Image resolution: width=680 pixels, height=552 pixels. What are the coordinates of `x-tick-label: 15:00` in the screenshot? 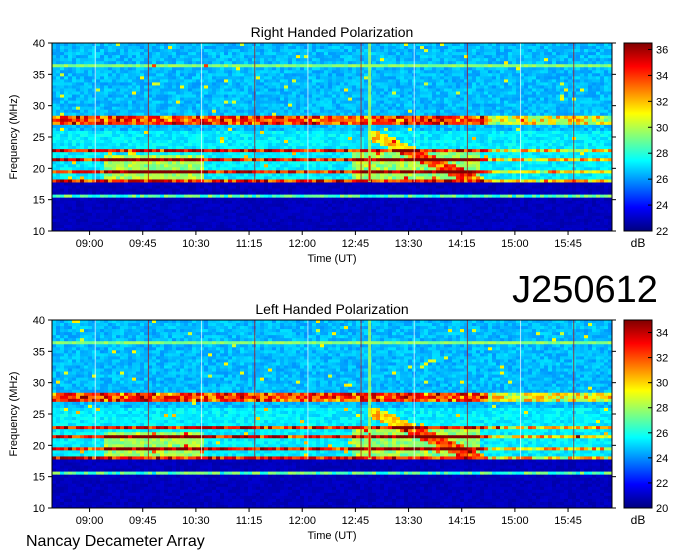 It's located at (515, 521).